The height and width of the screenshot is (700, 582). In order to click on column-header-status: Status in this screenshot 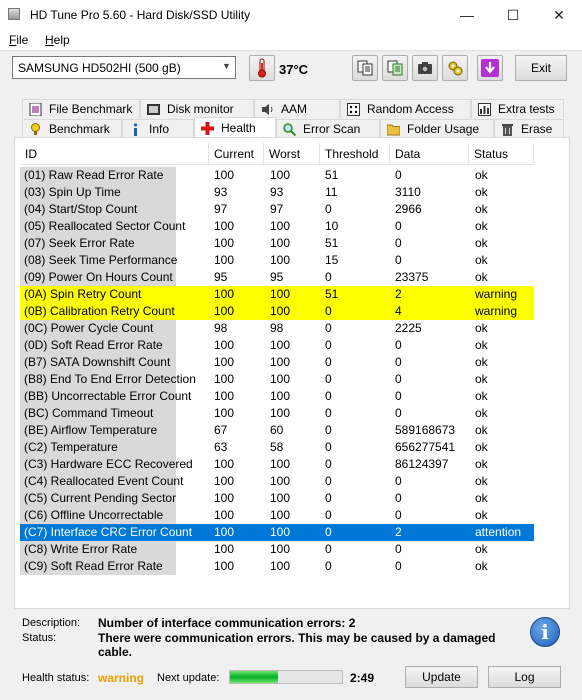, I will do `click(501, 154)`.